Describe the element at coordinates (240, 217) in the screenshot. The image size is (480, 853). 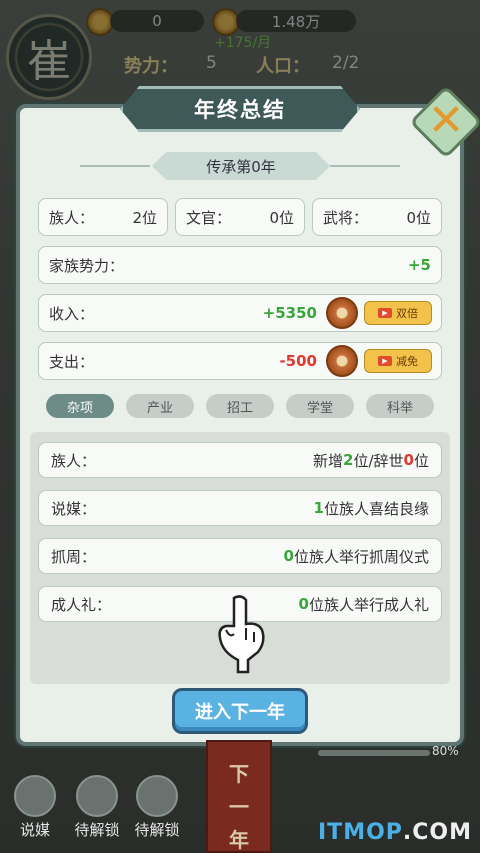
I see `stat-civil-officials: 文官： 0位` at that location.